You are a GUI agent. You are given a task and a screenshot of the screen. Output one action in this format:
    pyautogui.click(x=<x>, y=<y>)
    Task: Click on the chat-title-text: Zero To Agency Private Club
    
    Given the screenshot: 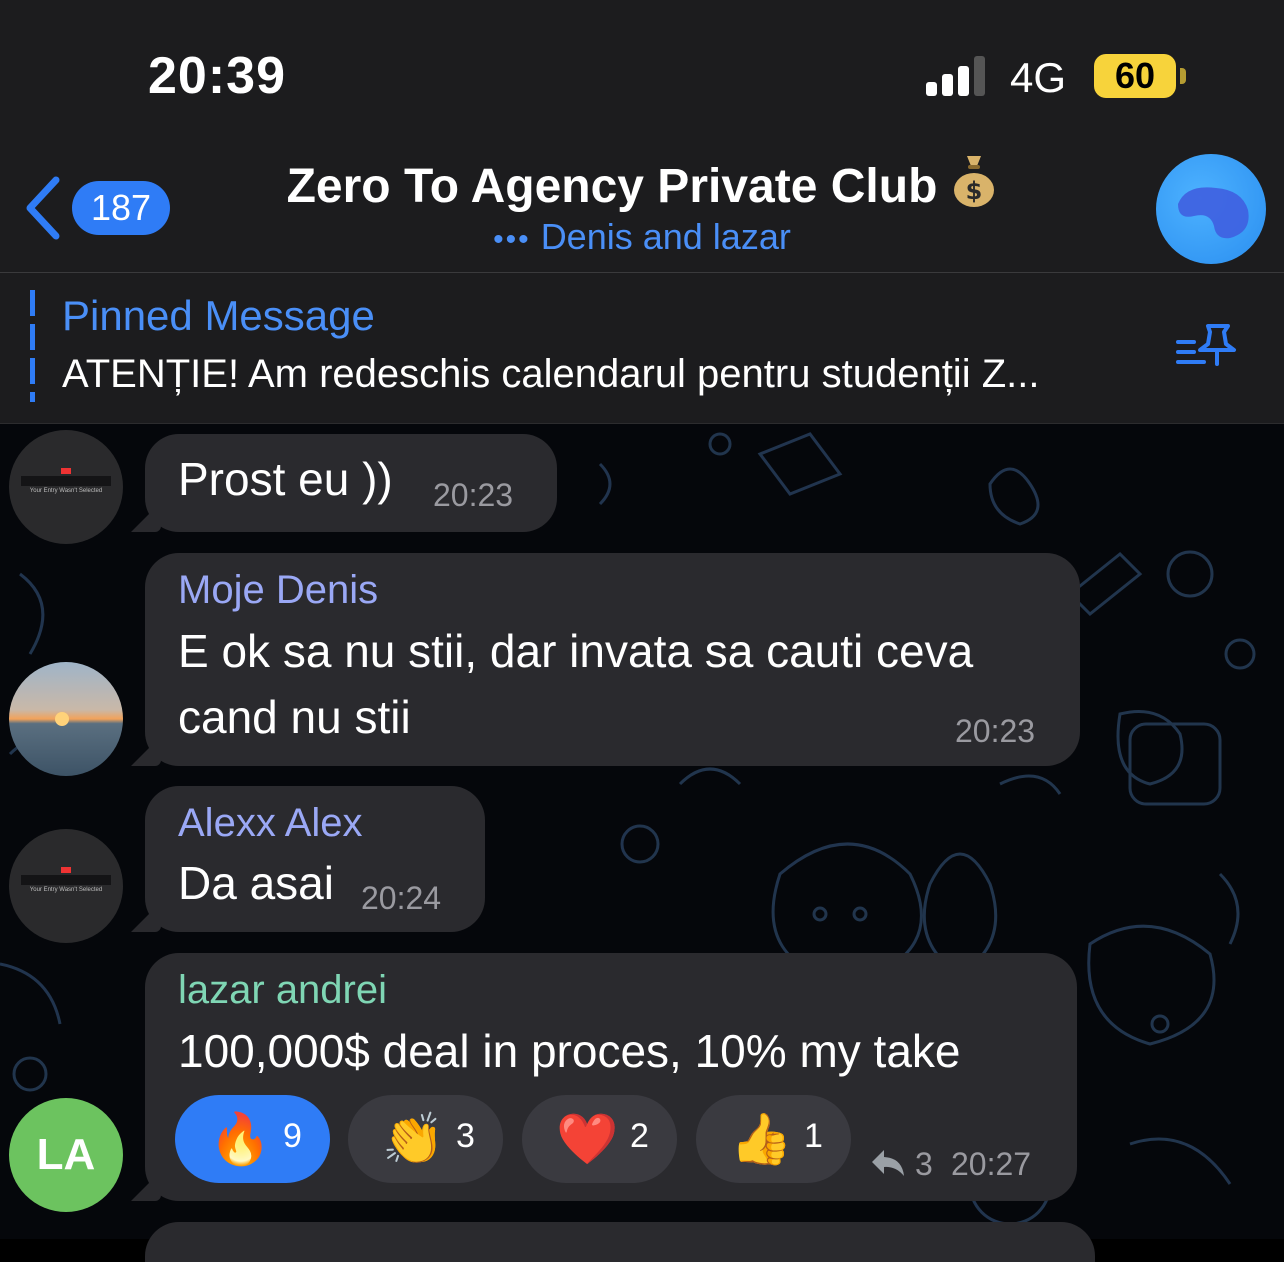 What is the action you would take?
    pyautogui.click(x=612, y=186)
    